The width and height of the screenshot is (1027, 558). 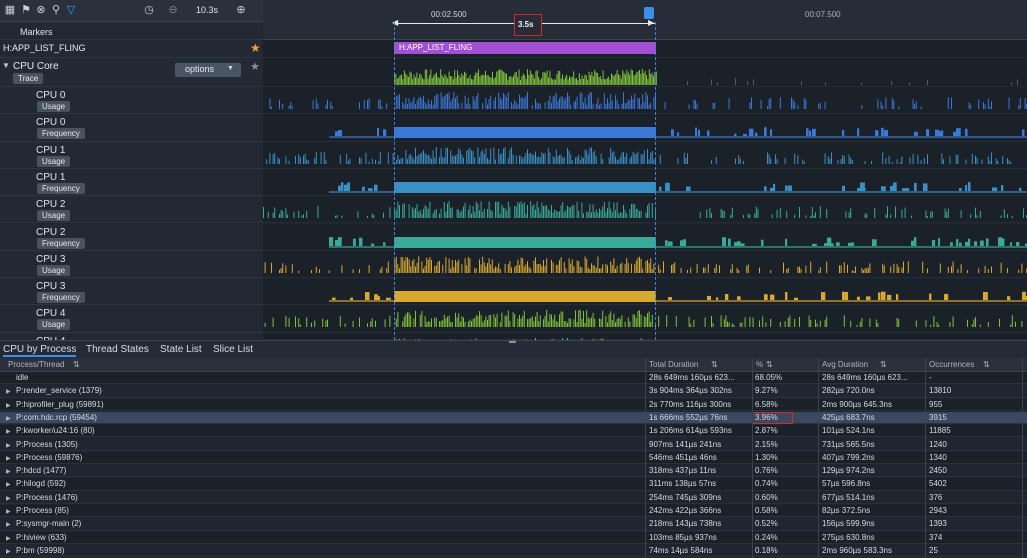 I want to click on search-icon: ⚲, so click(x=56, y=10).